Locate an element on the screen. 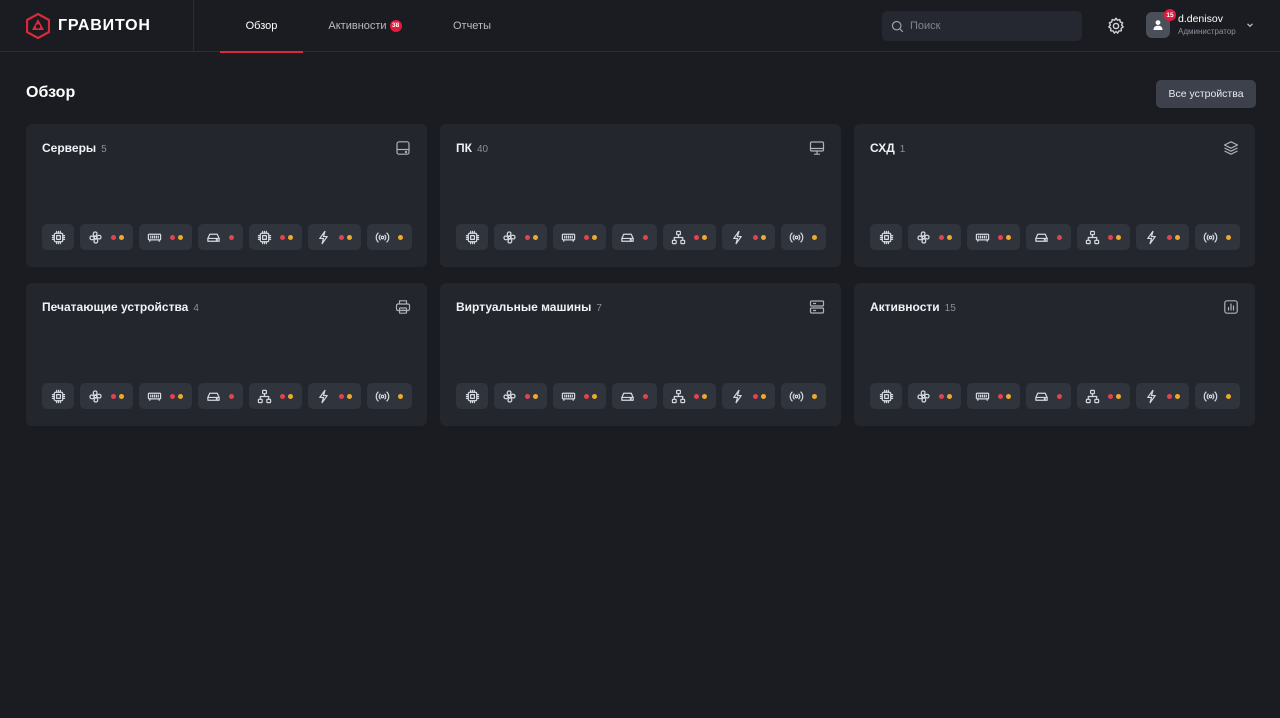  card-pc: ПК 40 is located at coordinates (640, 195).